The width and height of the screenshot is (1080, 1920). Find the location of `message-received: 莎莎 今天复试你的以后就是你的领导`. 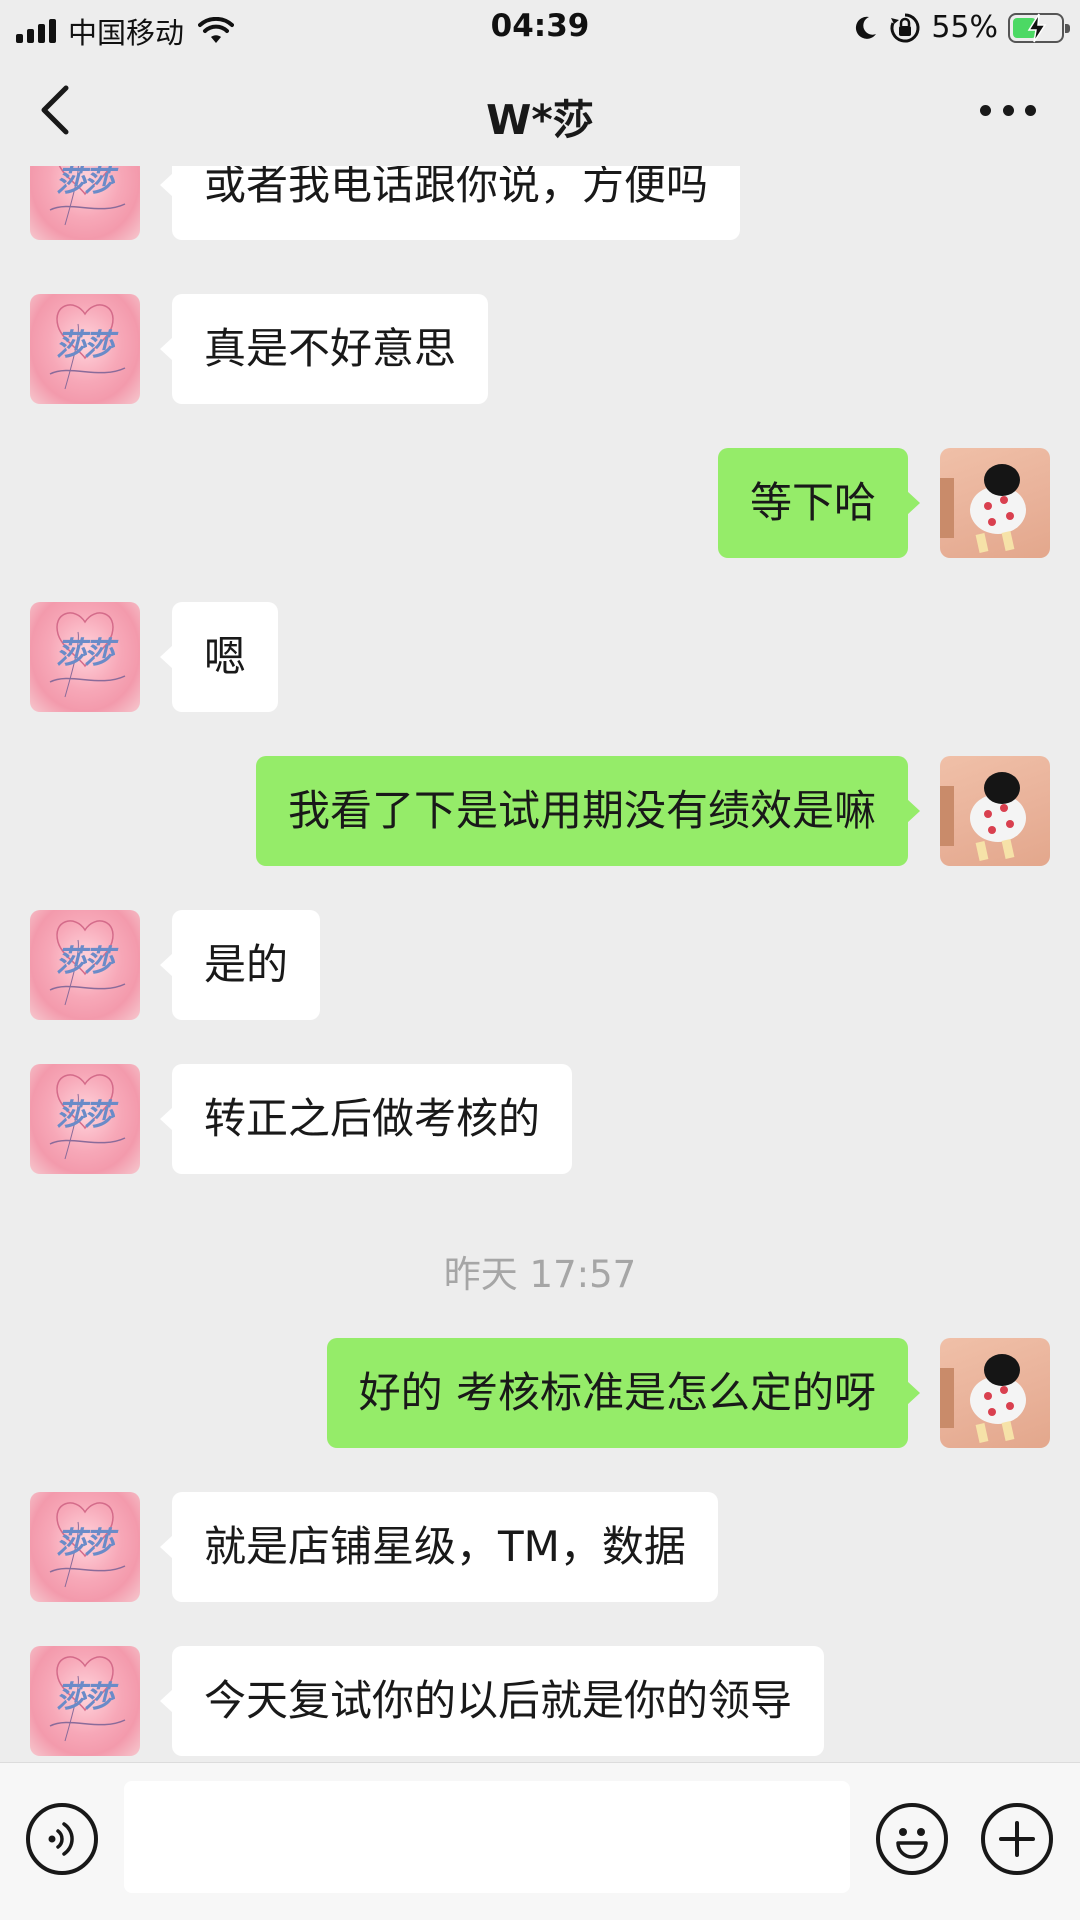

message-received: 莎莎 今天复试你的以后就是你的领导 is located at coordinates (540, 1701).